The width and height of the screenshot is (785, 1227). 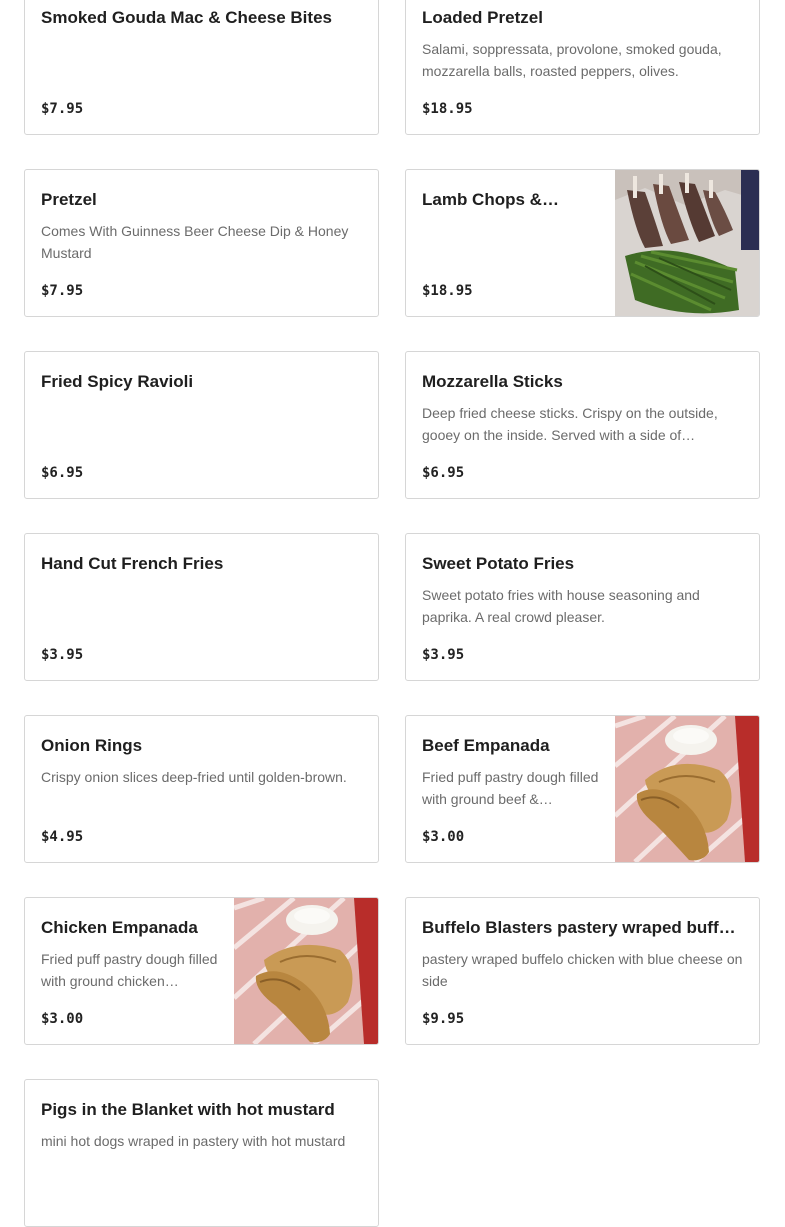 What do you see at coordinates (62, 837) in the screenshot?
I see `item-price: $4.95` at bounding box center [62, 837].